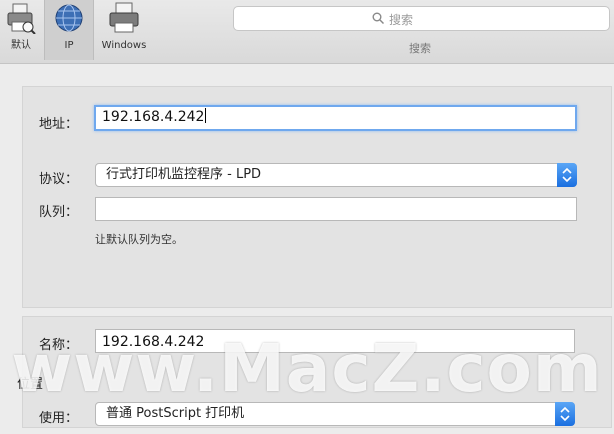 This screenshot has width=614, height=434. I want to click on driver-select: 普通 PostScript 打印机, so click(335, 414).